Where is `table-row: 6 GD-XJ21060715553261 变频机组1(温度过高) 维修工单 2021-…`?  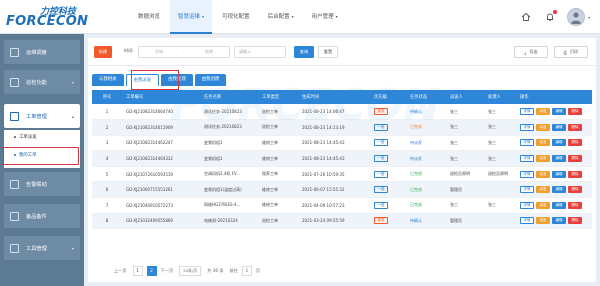 table-row: 6 GD-XJ21060715553261 变频机组1(温度过高) 维修工单 2021-… is located at coordinates (342, 190).